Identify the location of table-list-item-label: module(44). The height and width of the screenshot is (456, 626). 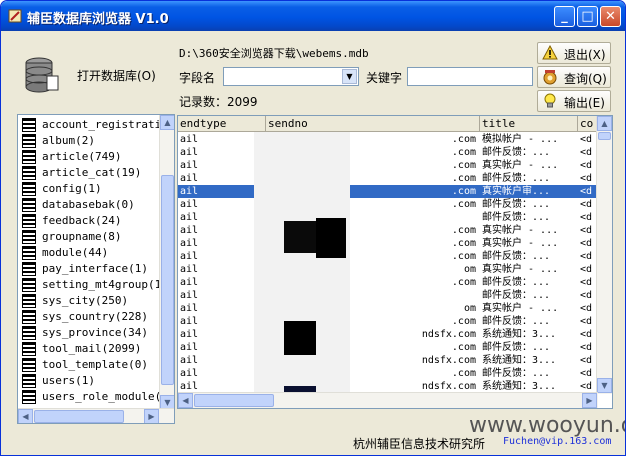
(75, 252).